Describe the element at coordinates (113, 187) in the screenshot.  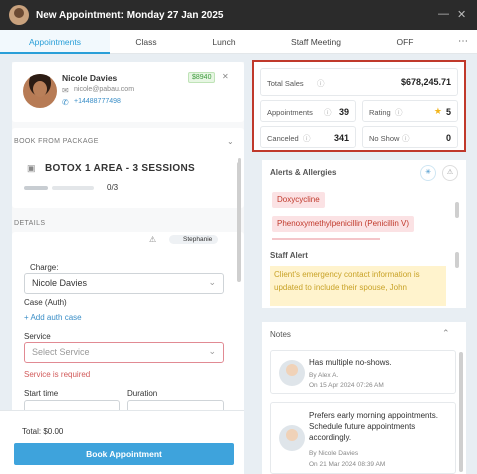
I see `package-progress-text: 0/3` at that location.